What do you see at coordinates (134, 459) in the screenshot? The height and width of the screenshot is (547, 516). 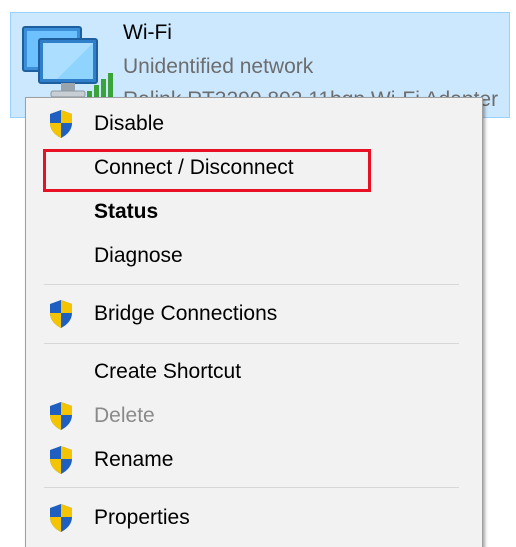 I see `menu-item-label: Rename` at bounding box center [134, 459].